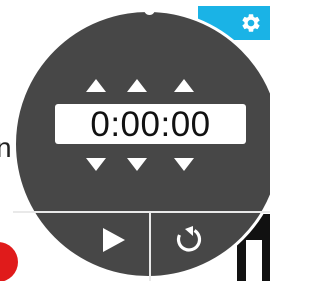  I want to click on top-notch, so click(149, 9).